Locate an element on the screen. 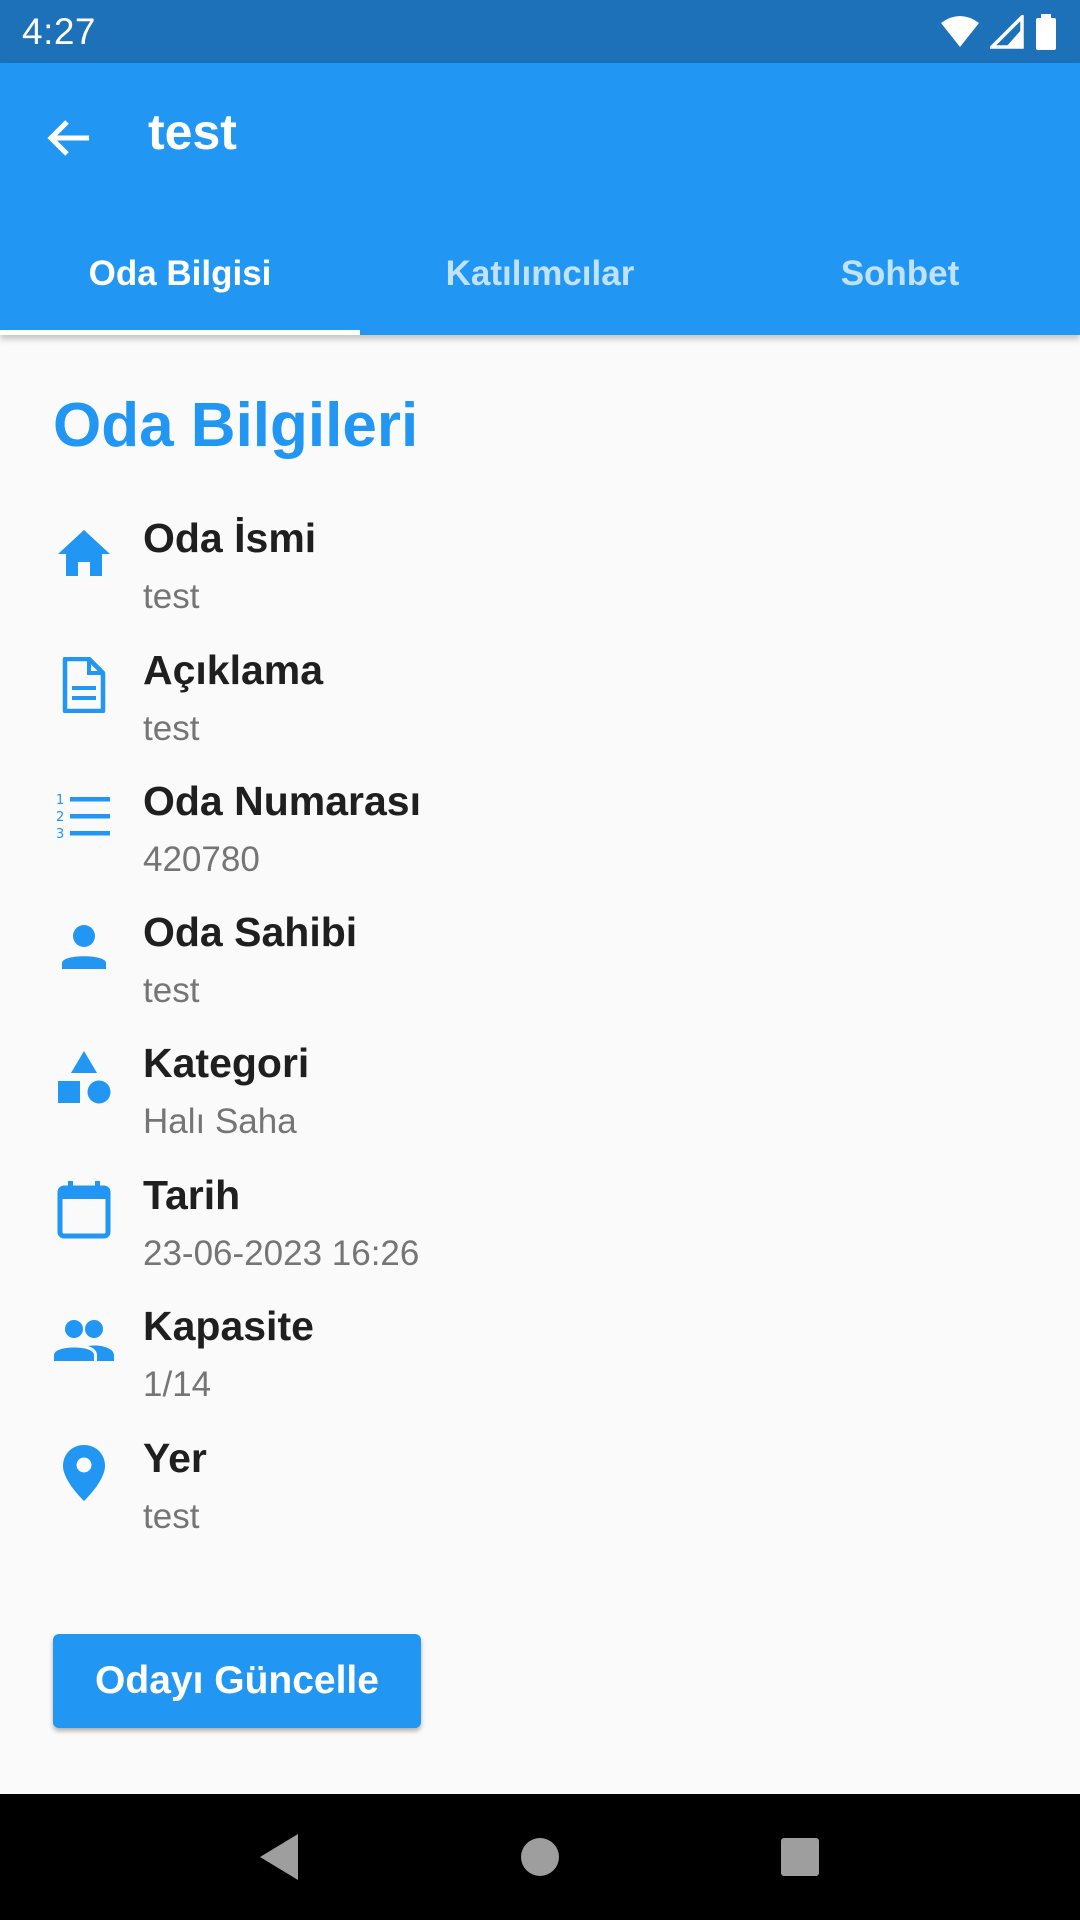 This screenshot has width=1080, height=1920. nav-home-button is located at coordinates (540, 1857).